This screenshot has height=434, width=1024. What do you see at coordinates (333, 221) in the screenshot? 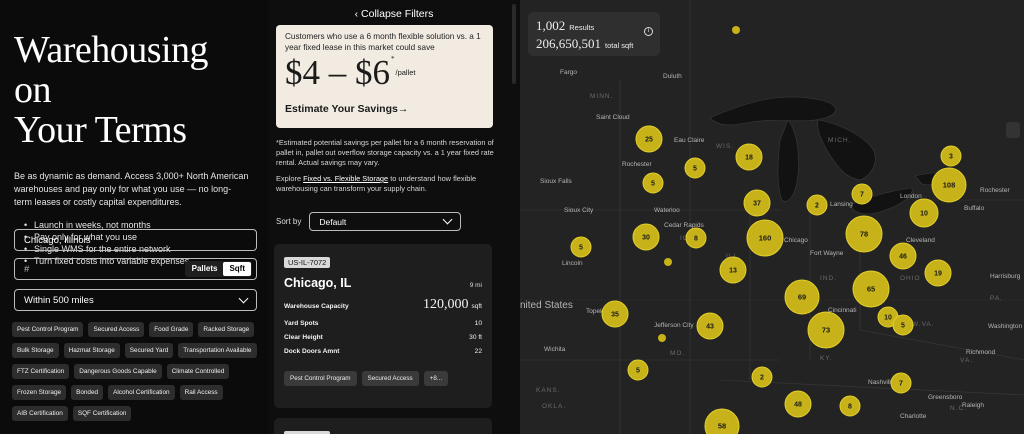
I see `sort-value: Default` at bounding box center [333, 221].